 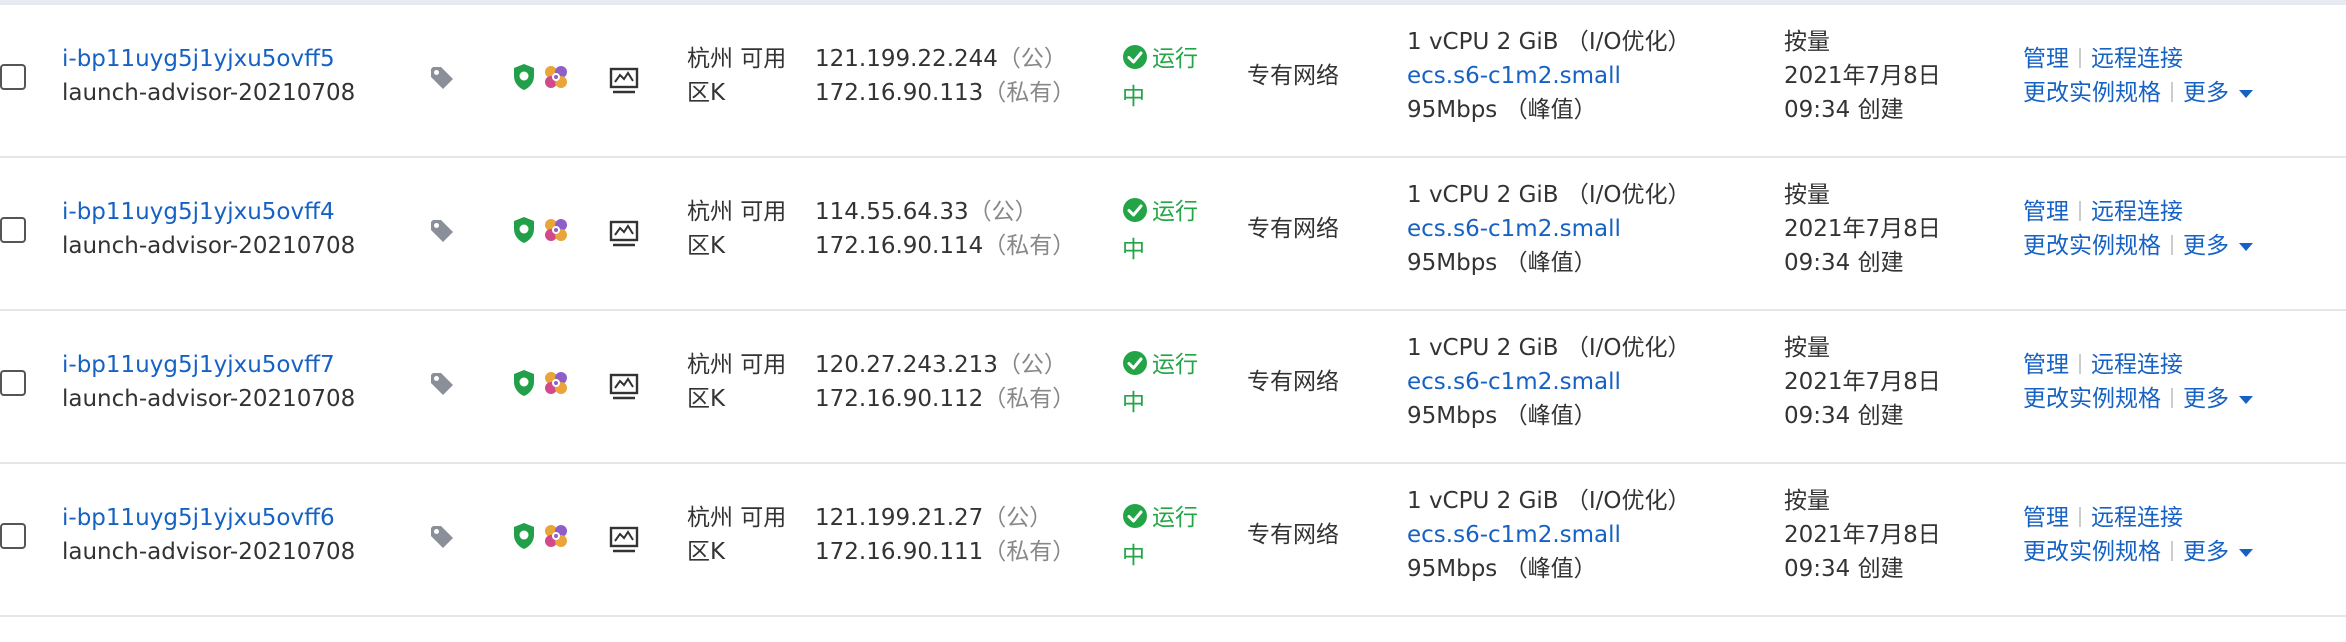 I want to click on zone-line2: 区K, so click(x=706, y=552).